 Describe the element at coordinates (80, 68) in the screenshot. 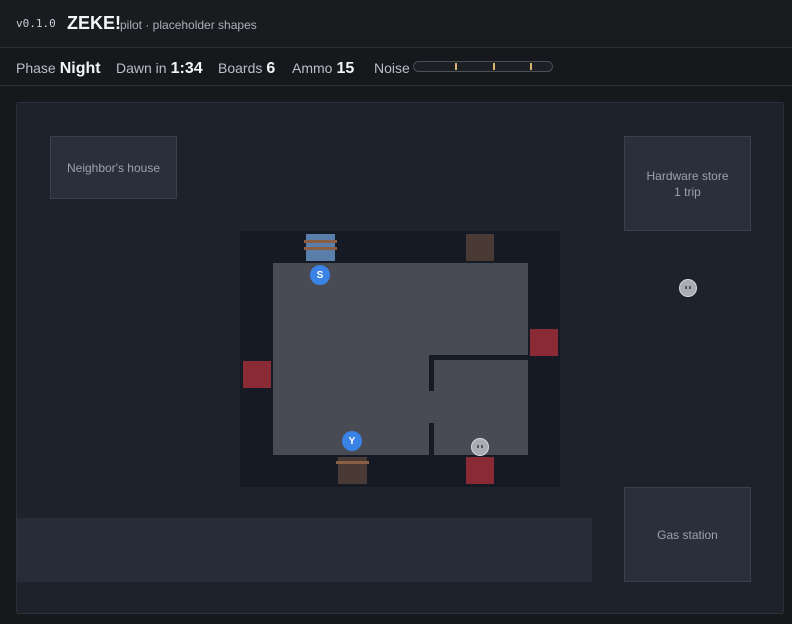

I see `phase-value: Night` at that location.